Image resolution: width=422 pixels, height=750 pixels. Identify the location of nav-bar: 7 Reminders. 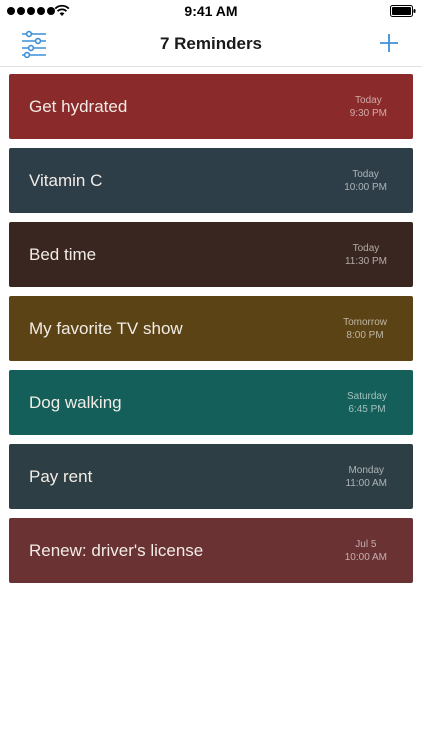
(211, 44).